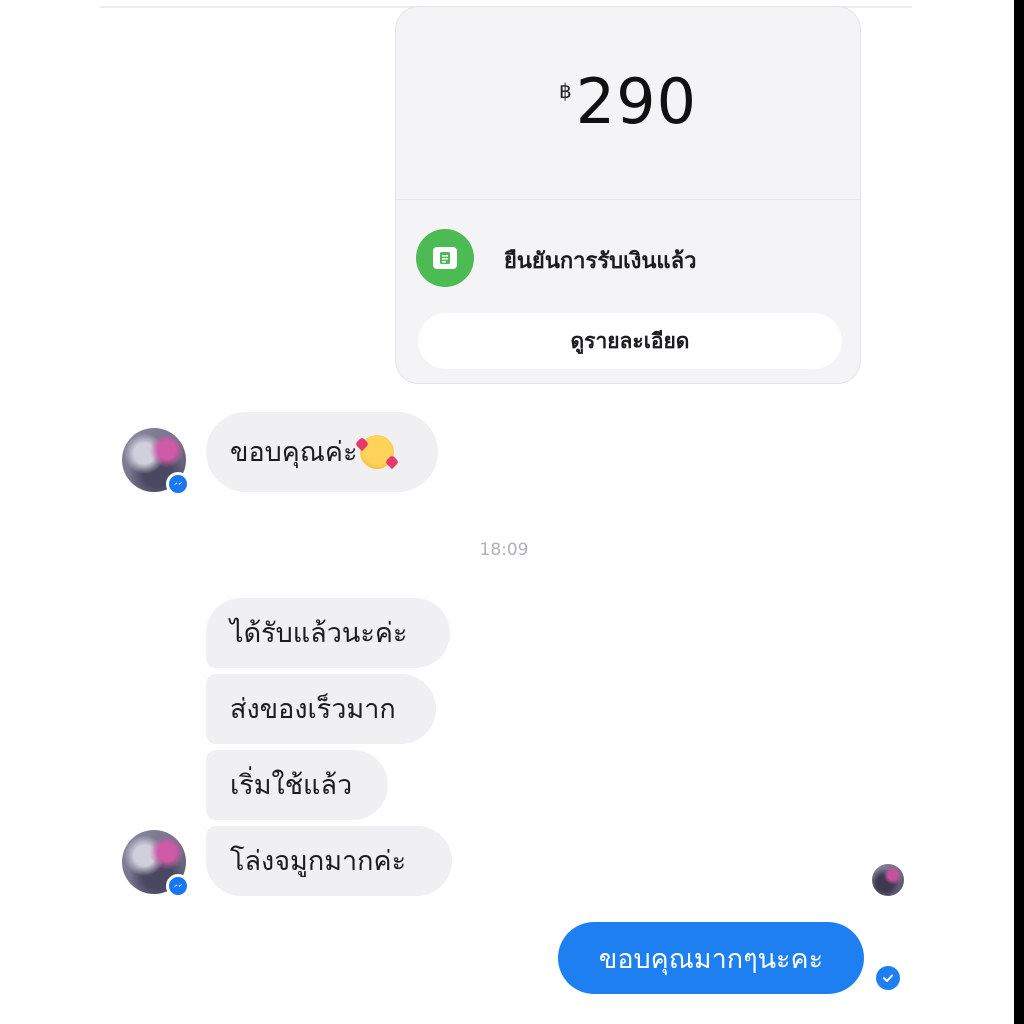  Describe the element at coordinates (630, 341) in the screenshot. I see `view-details-button: ดูรายละเอียด` at that location.